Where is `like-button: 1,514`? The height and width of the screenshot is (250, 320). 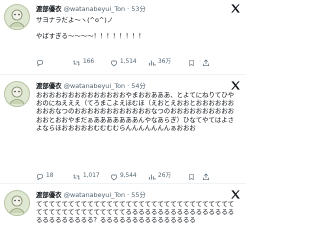
like-button: 1,514 is located at coordinates (129, 62).